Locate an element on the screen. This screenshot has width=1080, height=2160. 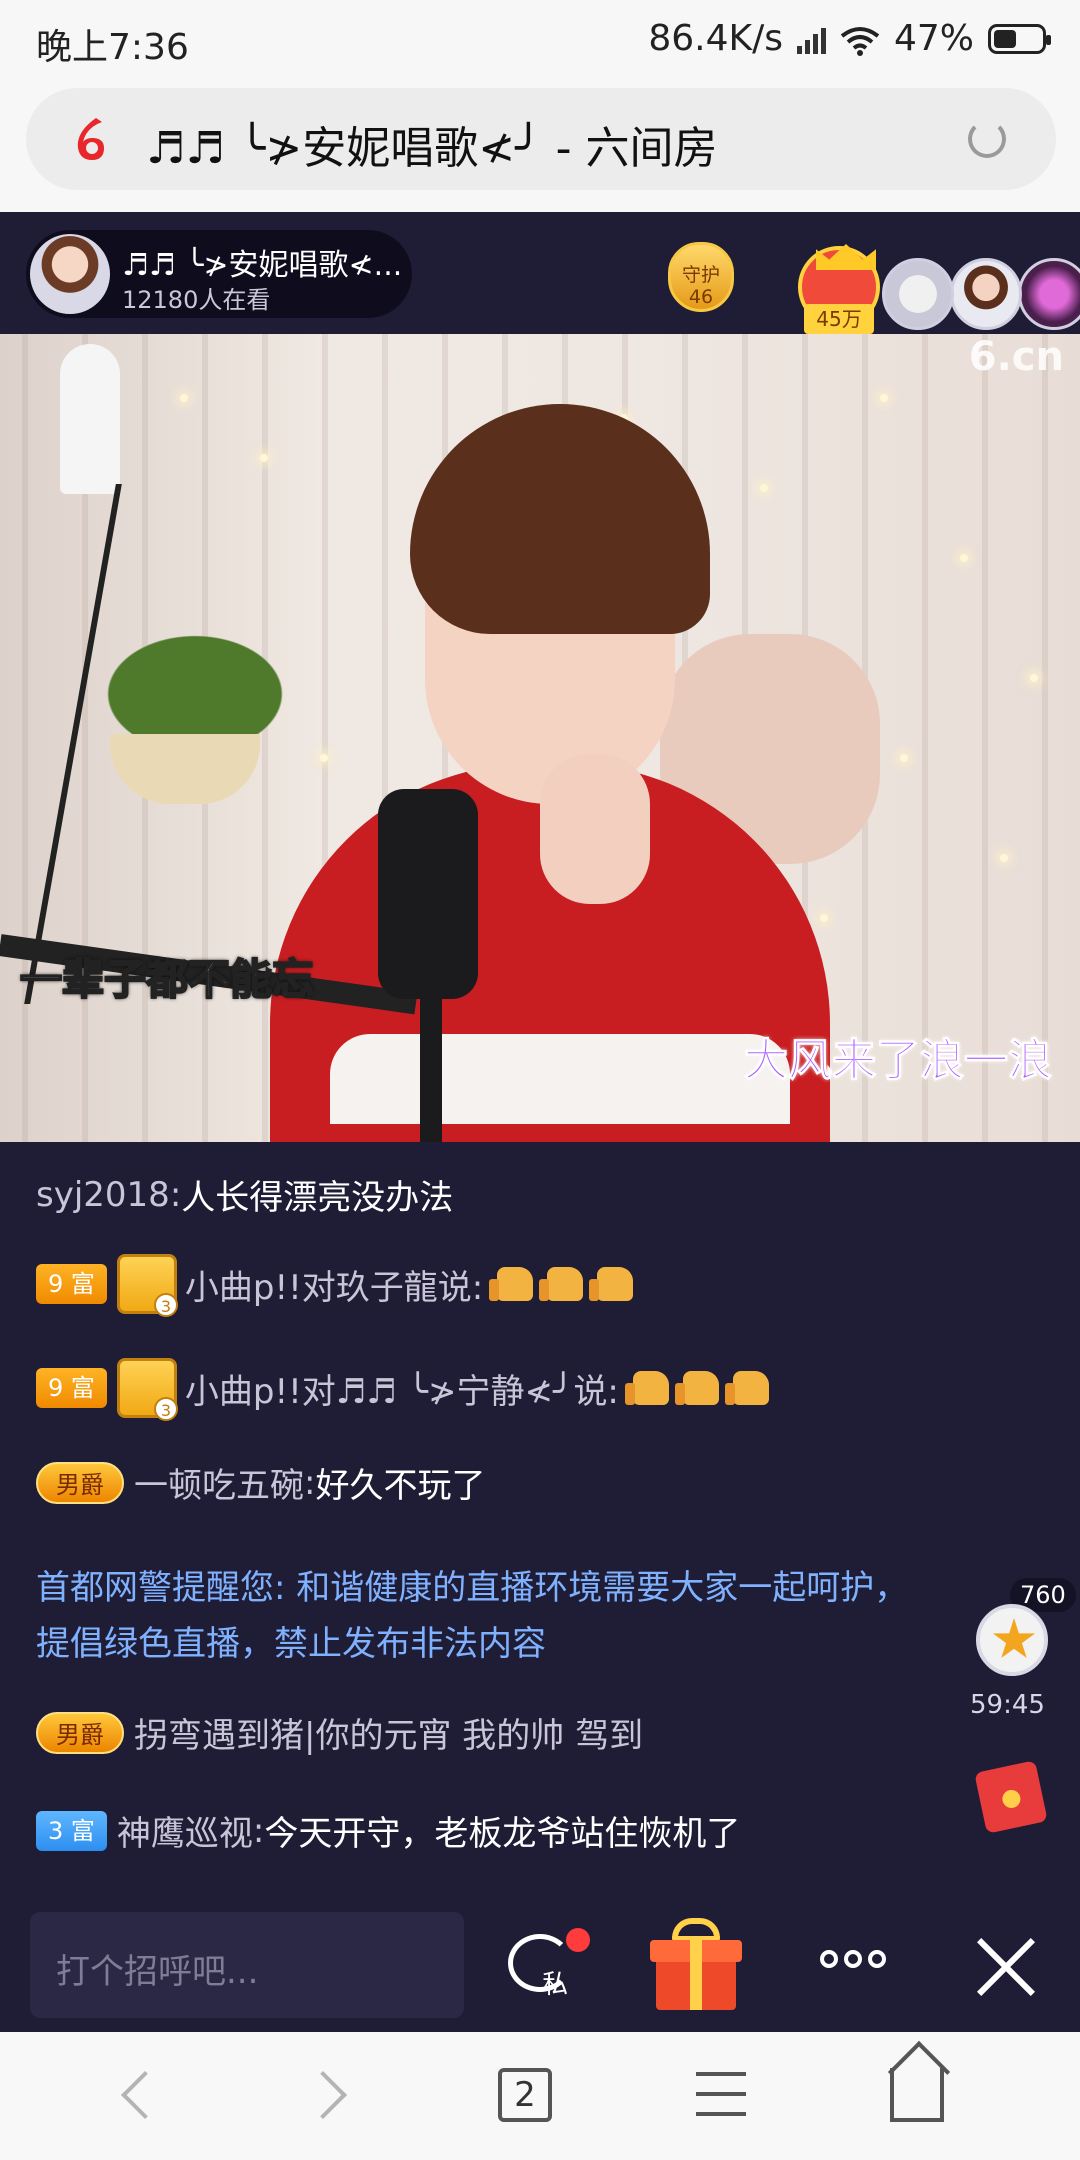
chat-message: 男爵 一顿吃五碗: 好久不玩了 is located at coordinates (260, 1482).